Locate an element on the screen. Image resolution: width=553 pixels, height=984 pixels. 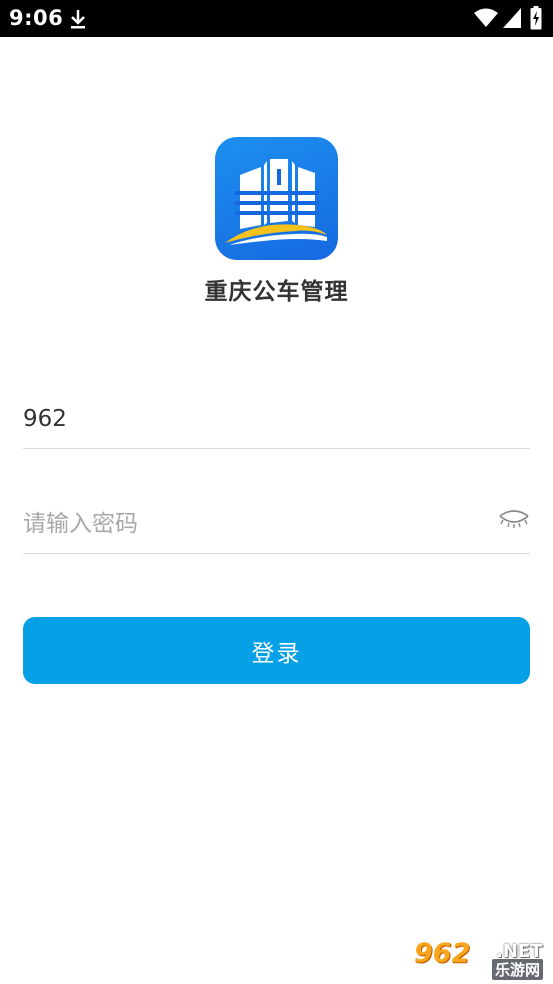
watermark-site: 乐游网 is located at coordinates (518, 969).